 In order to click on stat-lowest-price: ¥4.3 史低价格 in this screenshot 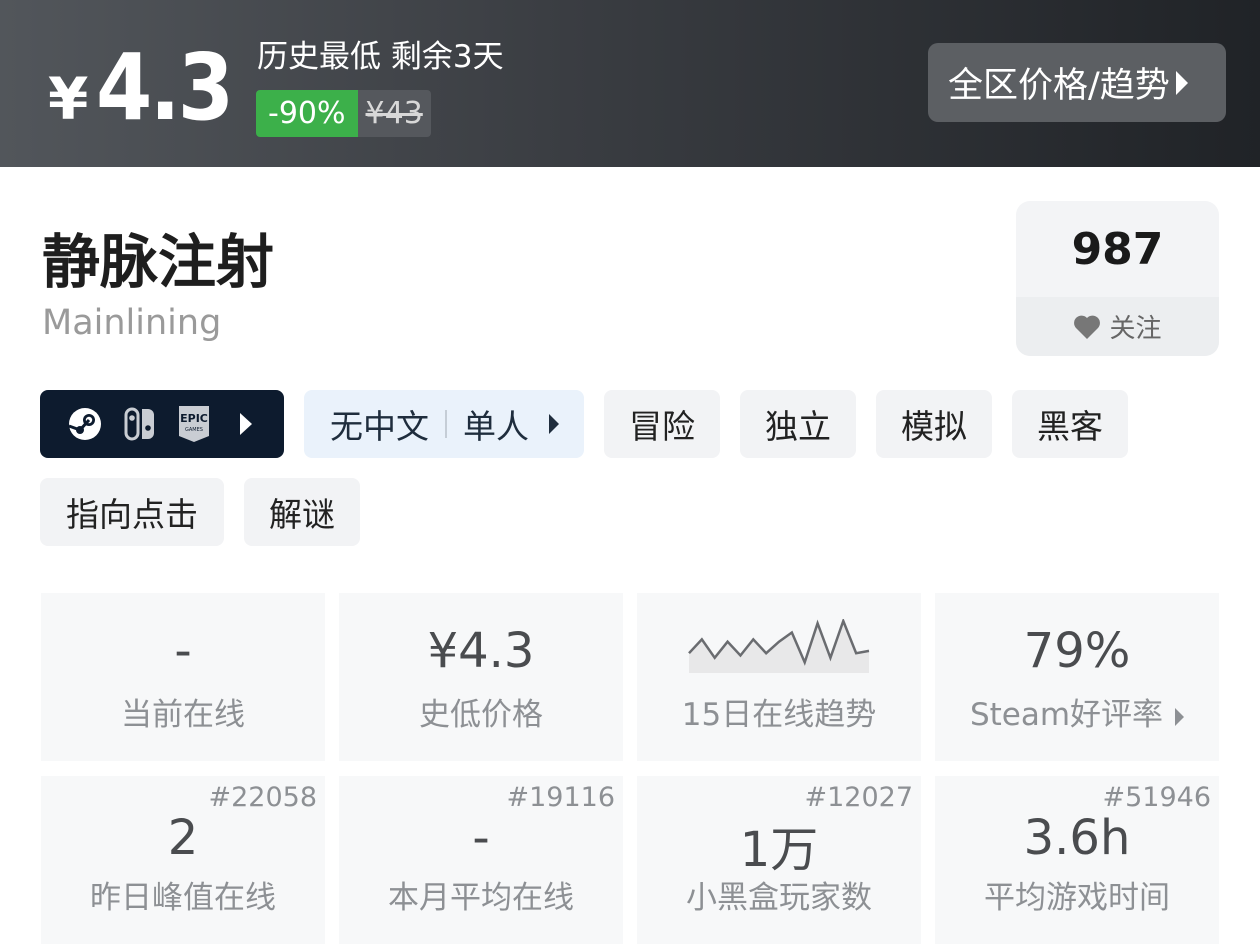, I will do `click(481, 677)`.